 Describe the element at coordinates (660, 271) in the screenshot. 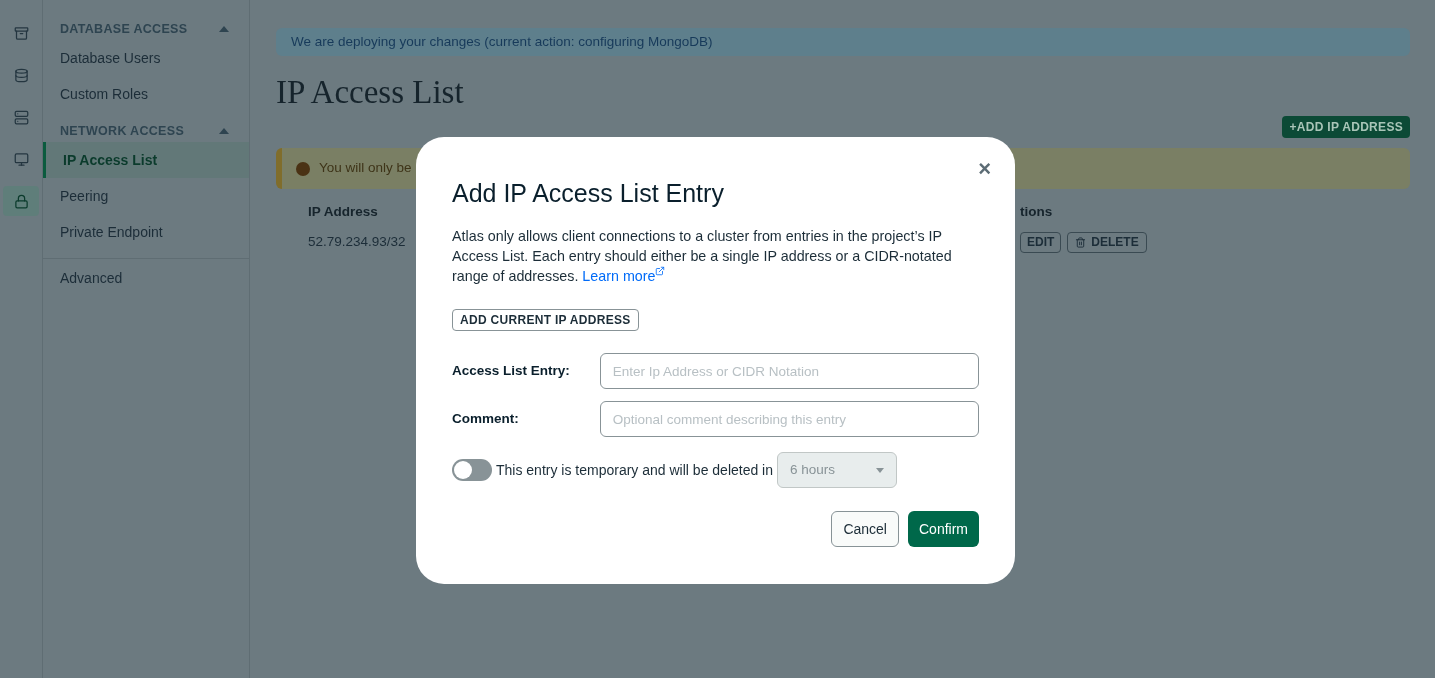

I see `external-link-icon` at that location.